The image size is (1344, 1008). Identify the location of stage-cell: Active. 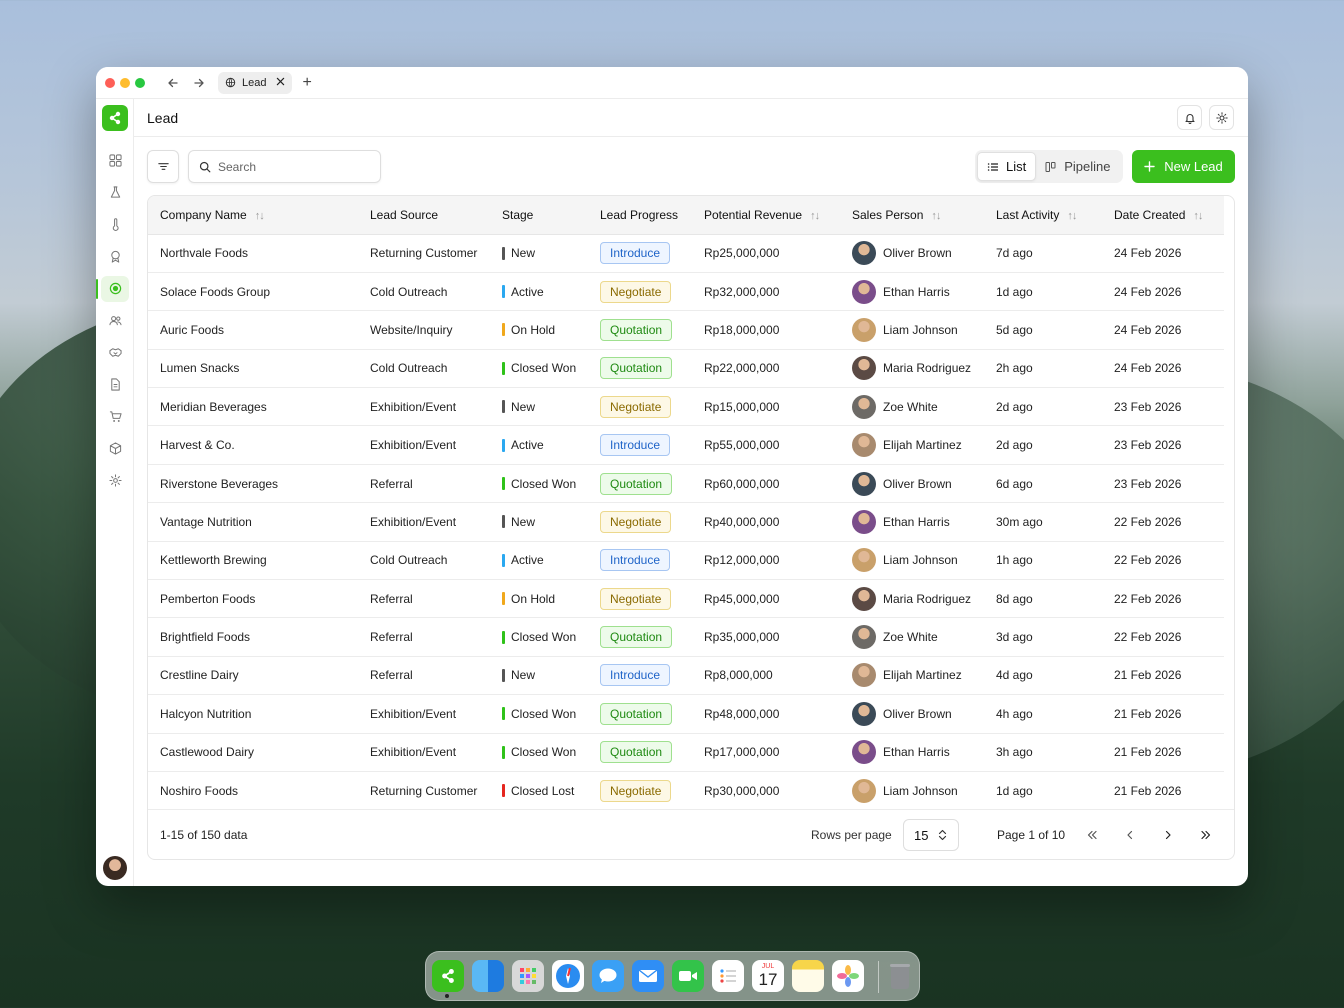
(539, 445).